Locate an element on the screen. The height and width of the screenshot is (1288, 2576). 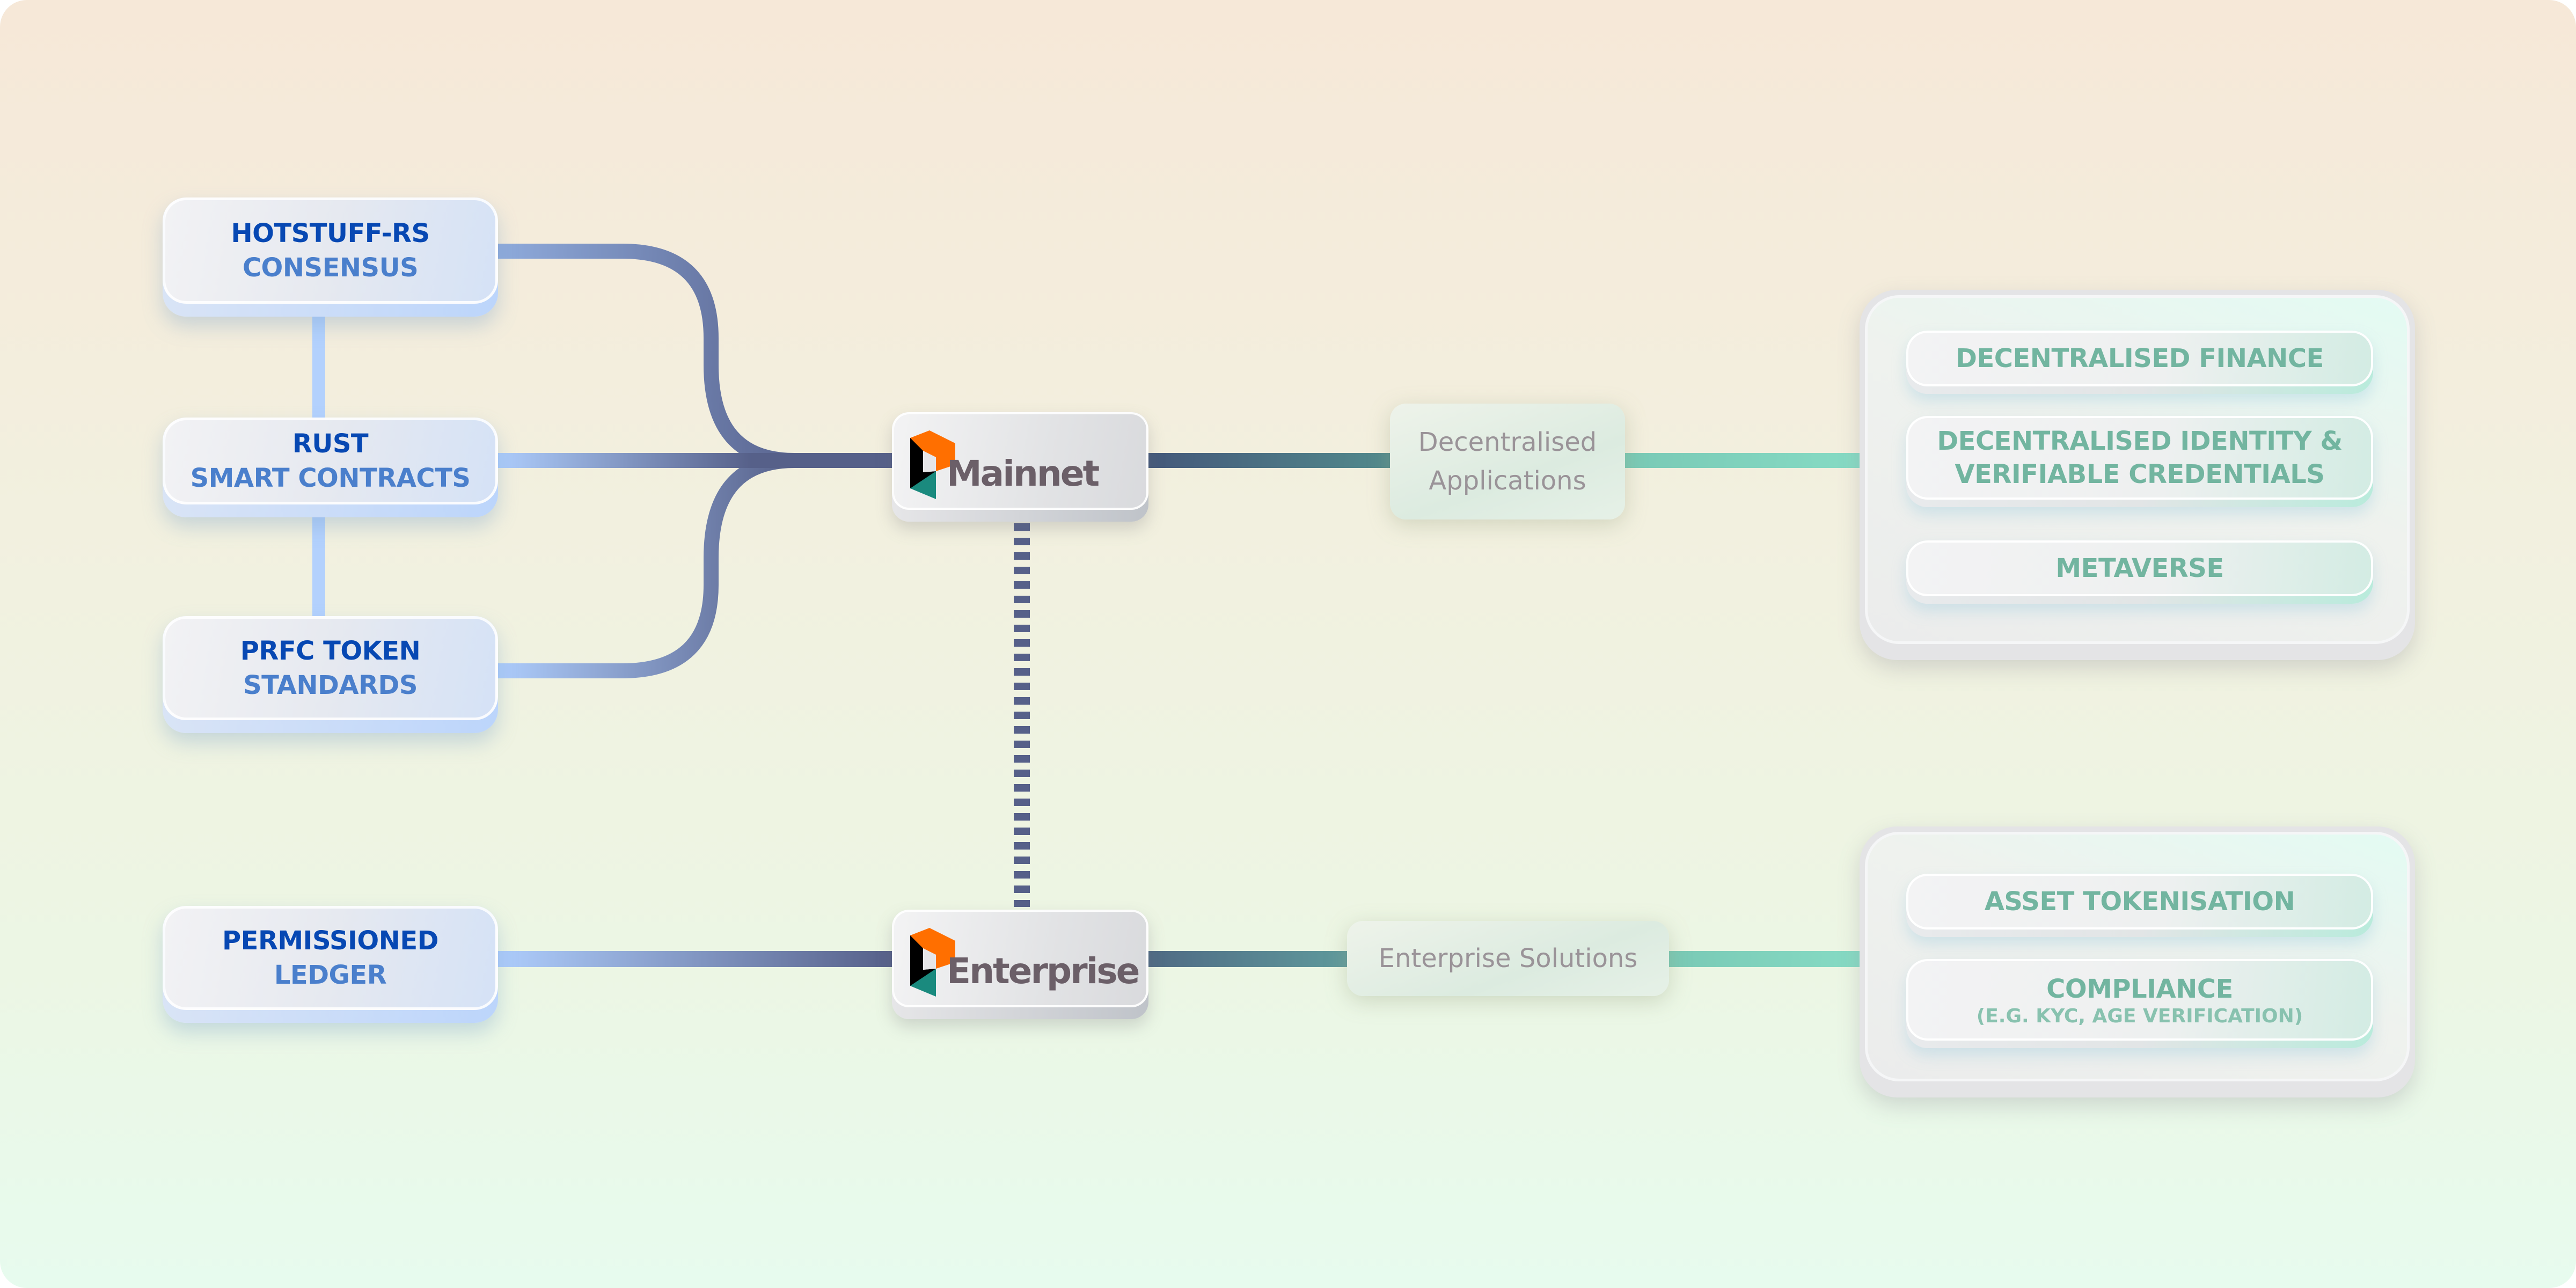
feature-box-face: PRFC TOKEN STANDARDS is located at coordinates (330, 668).